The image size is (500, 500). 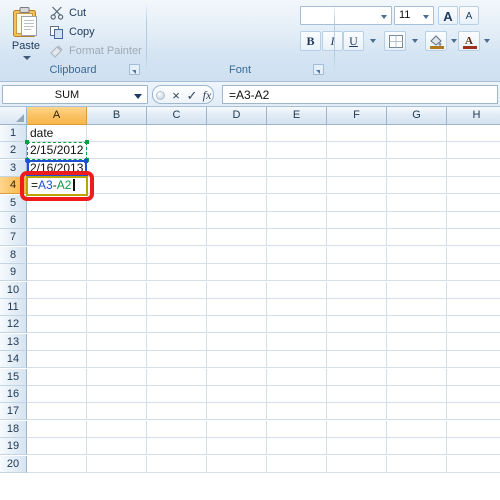 I want to click on row-header-19: 19, so click(x=13, y=447).